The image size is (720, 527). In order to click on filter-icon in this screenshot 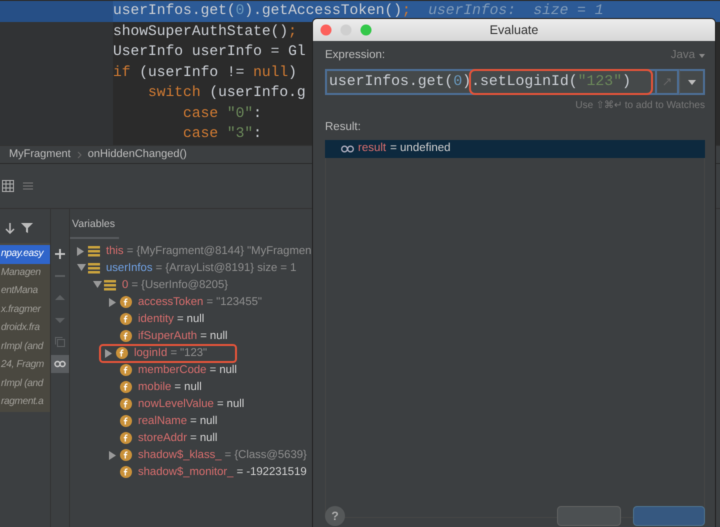, I will do `click(27, 228)`.